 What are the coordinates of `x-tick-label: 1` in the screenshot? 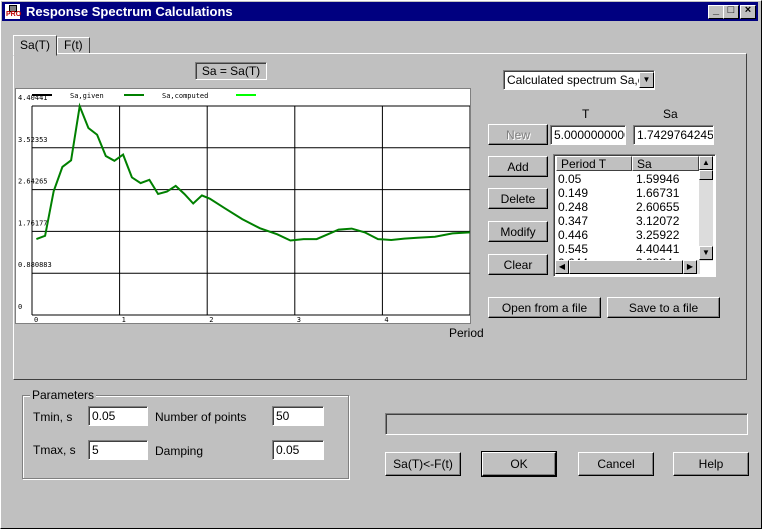 It's located at (124, 319).